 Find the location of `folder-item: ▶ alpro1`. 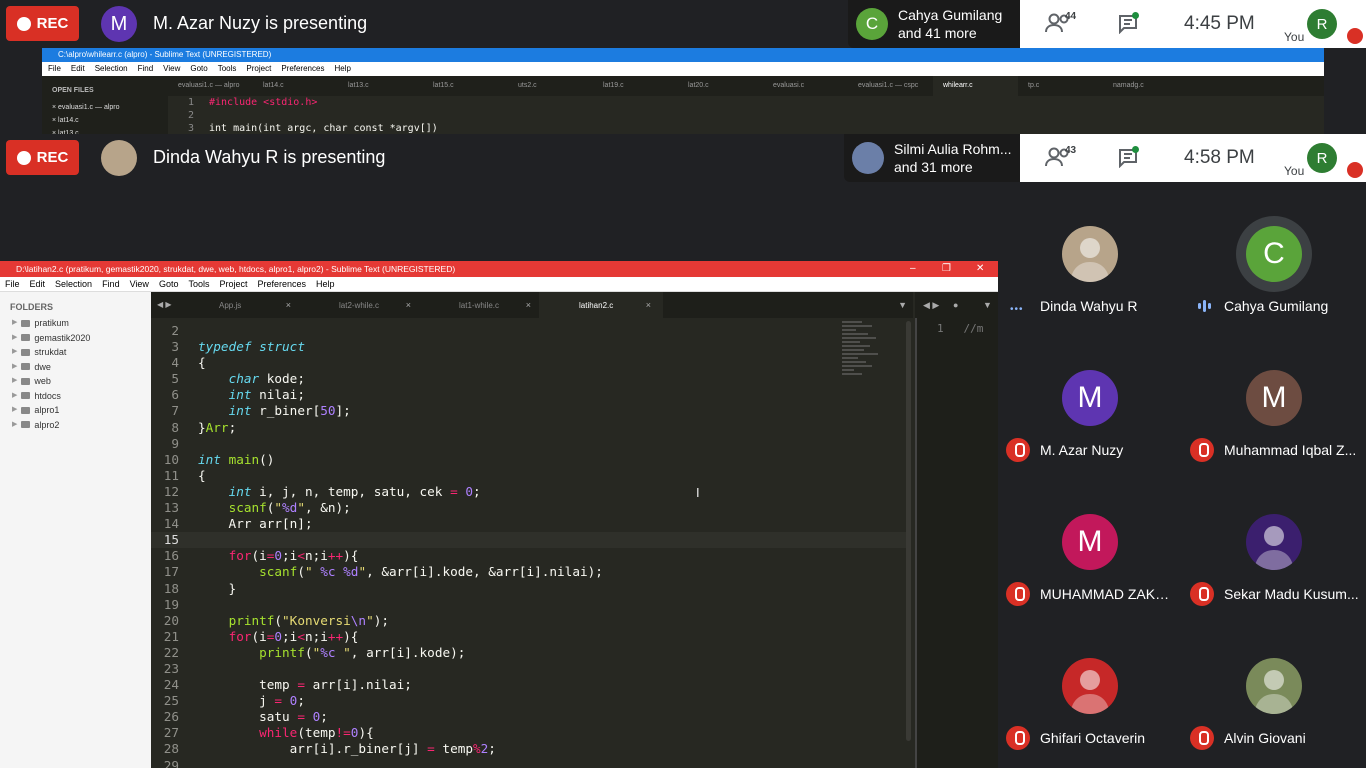

folder-item: ▶ alpro1 is located at coordinates (75, 410).